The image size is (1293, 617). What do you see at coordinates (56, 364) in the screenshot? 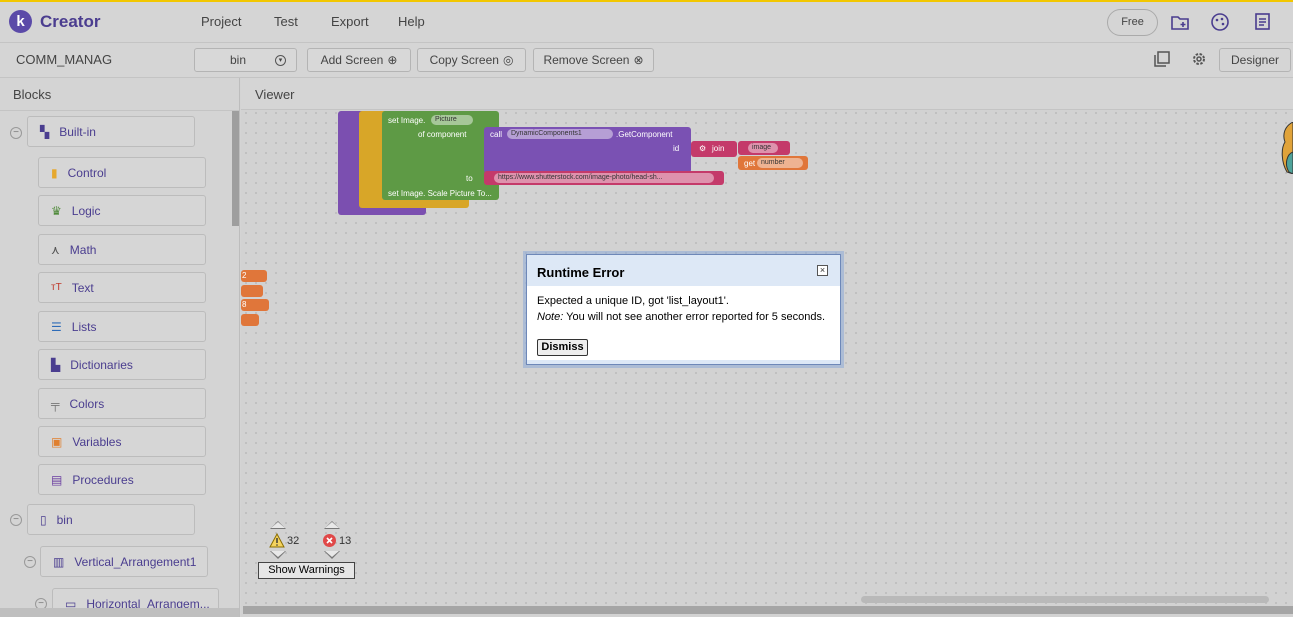
I see `dictionaries-icon: ▙` at bounding box center [56, 364].